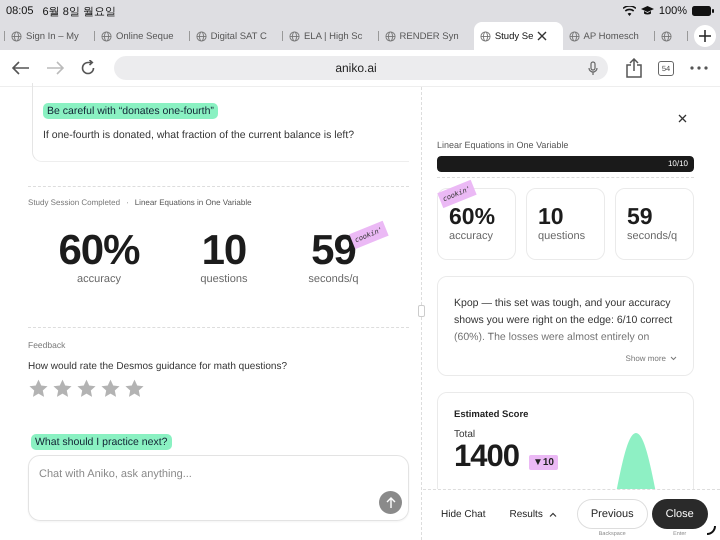 This screenshot has height=540, width=720. What do you see at coordinates (492, 414) in the screenshot?
I see `score-title: Estimated Score` at bounding box center [492, 414].